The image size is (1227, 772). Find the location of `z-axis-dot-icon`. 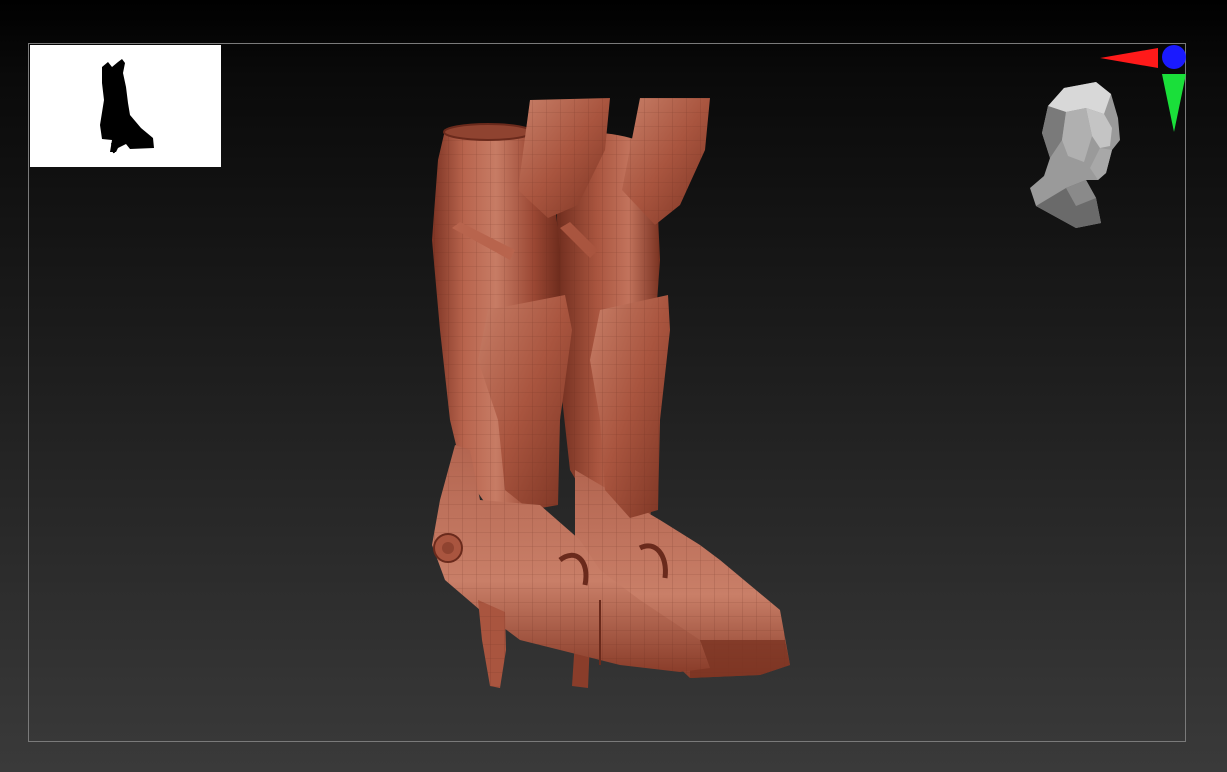

z-axis-dot-icon is located at coordinates (1174, 57).